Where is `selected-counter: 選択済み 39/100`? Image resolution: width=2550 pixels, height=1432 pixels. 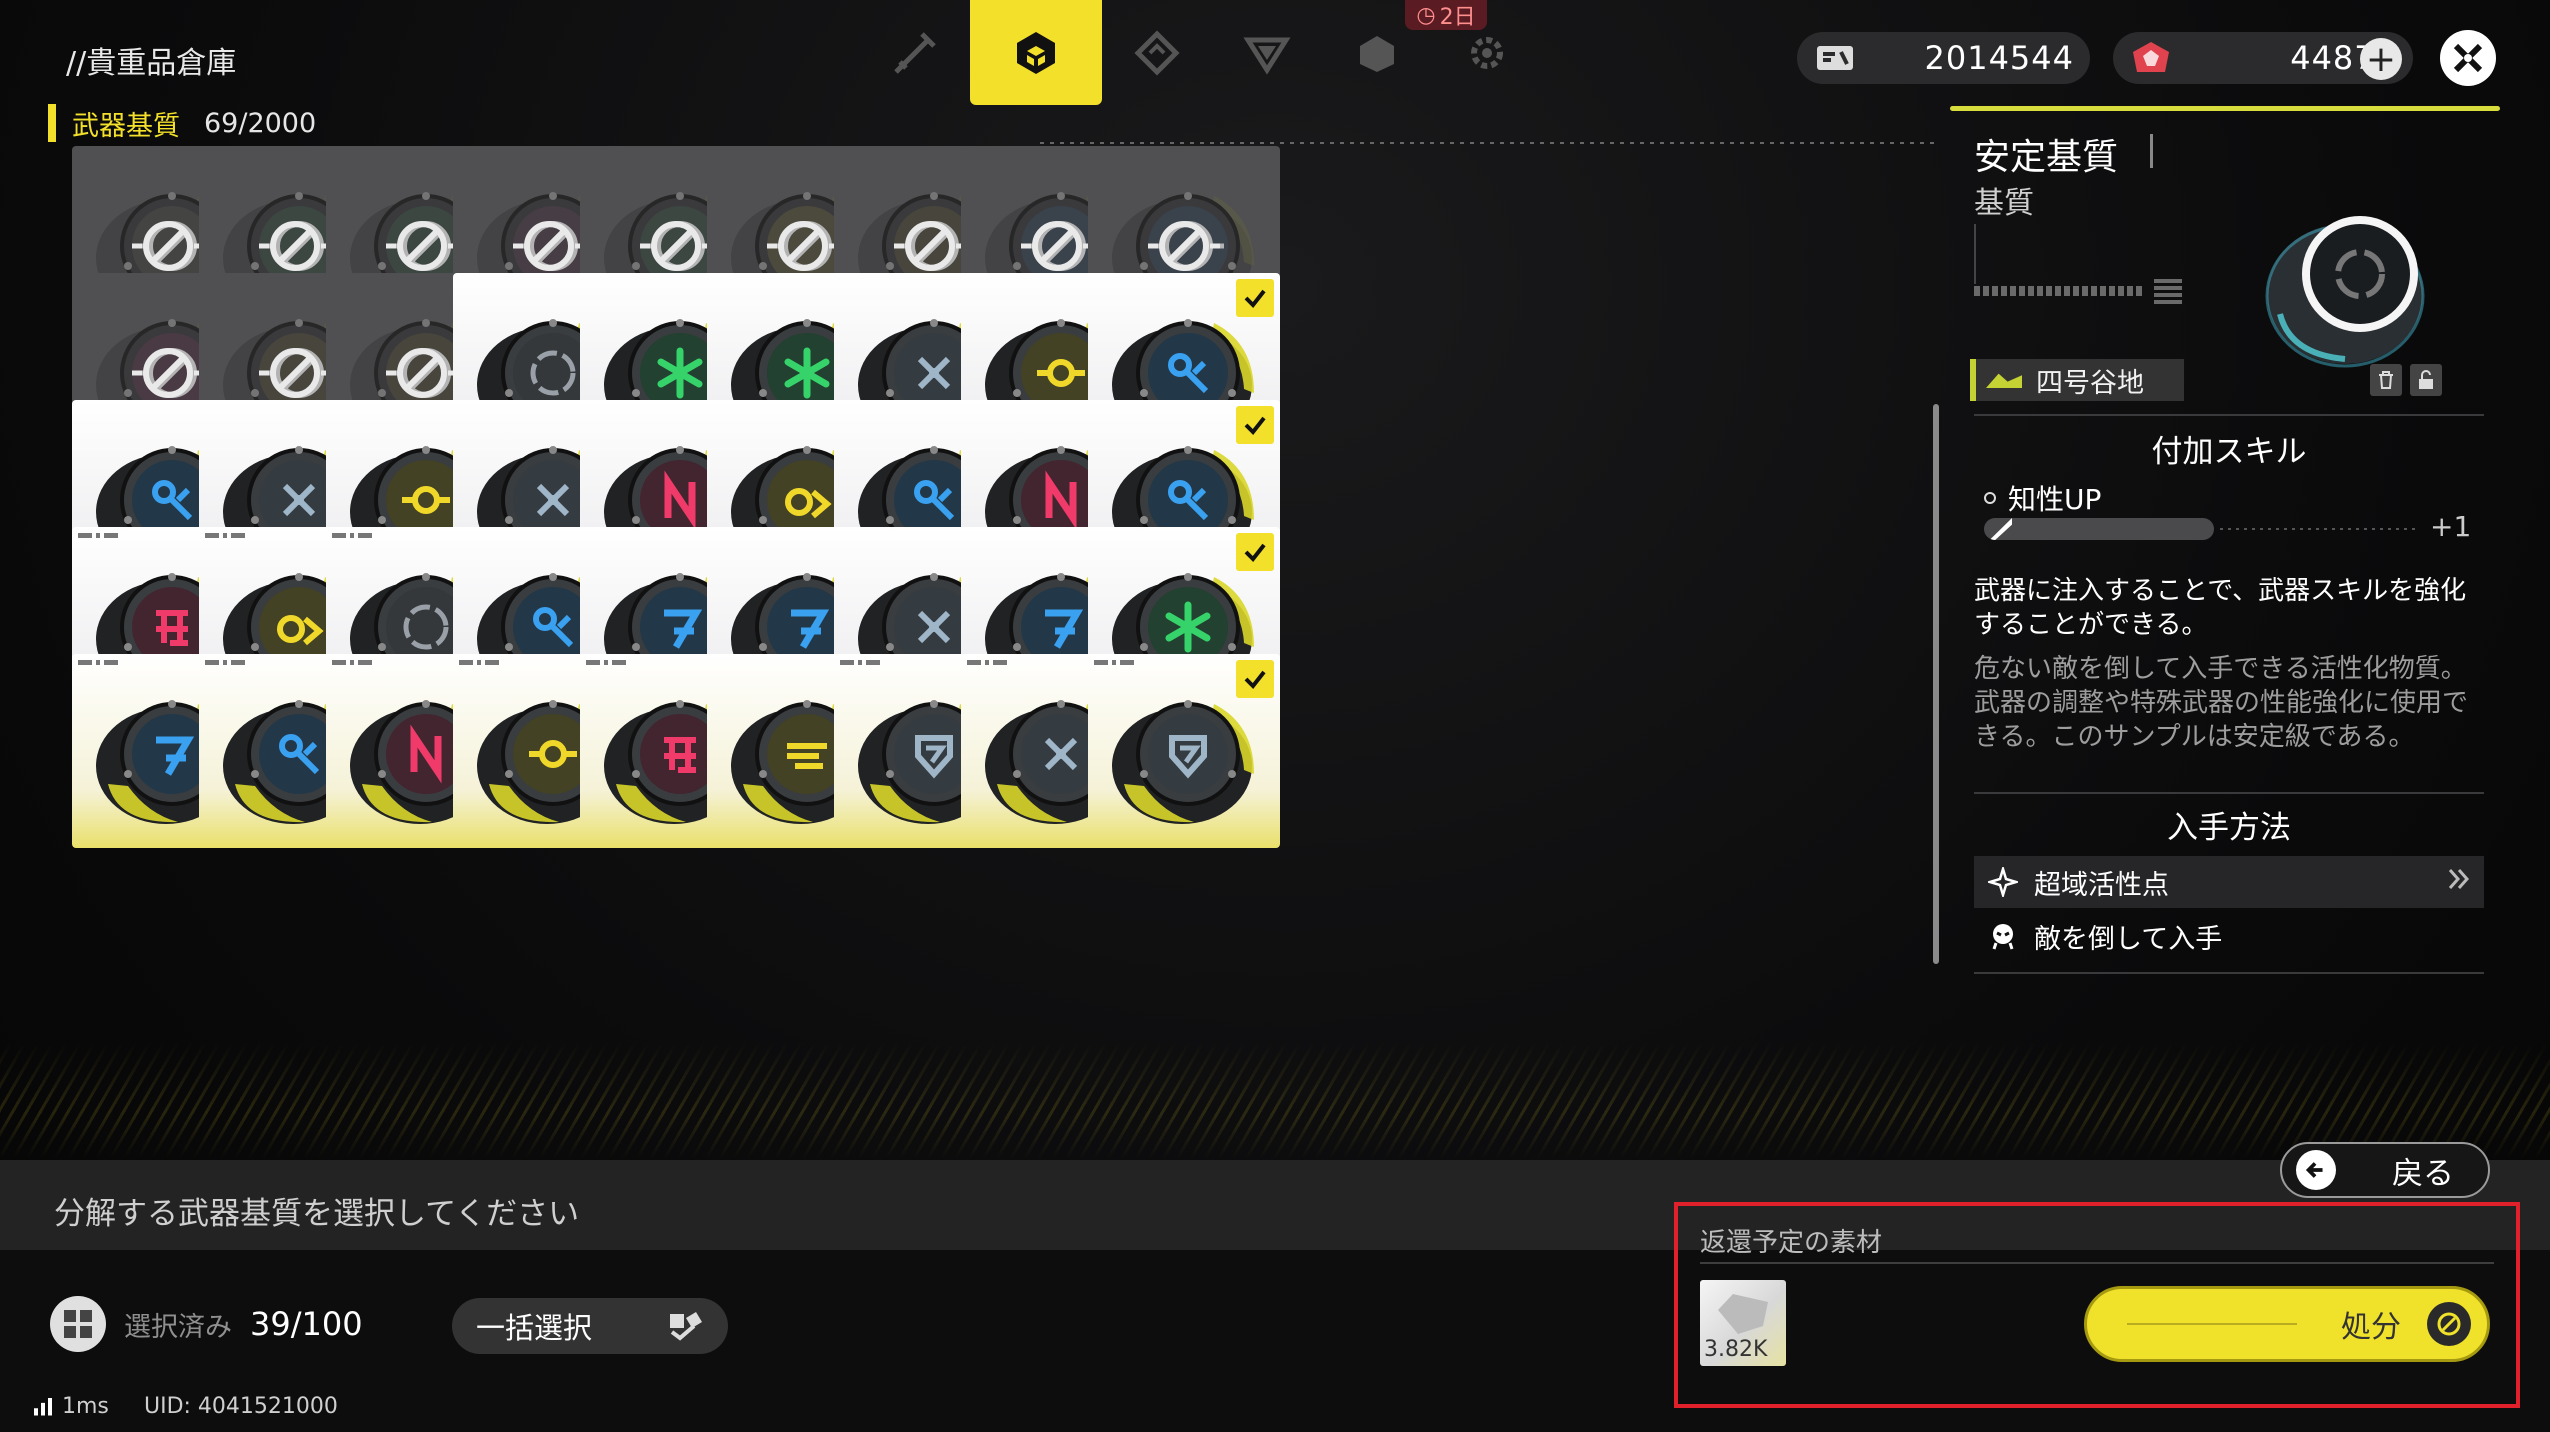 selected-counter: 選択済み 39/100 is located at coordinates (206, 1324).